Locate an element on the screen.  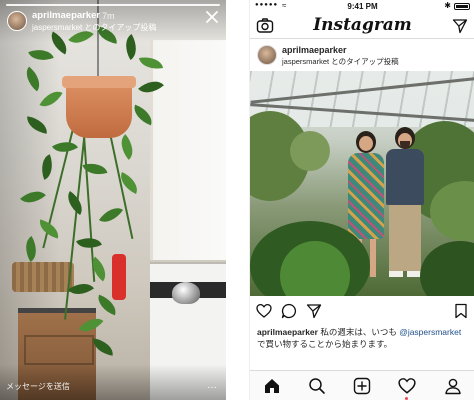
direct-message-icon is located at coordinates (460, 26).